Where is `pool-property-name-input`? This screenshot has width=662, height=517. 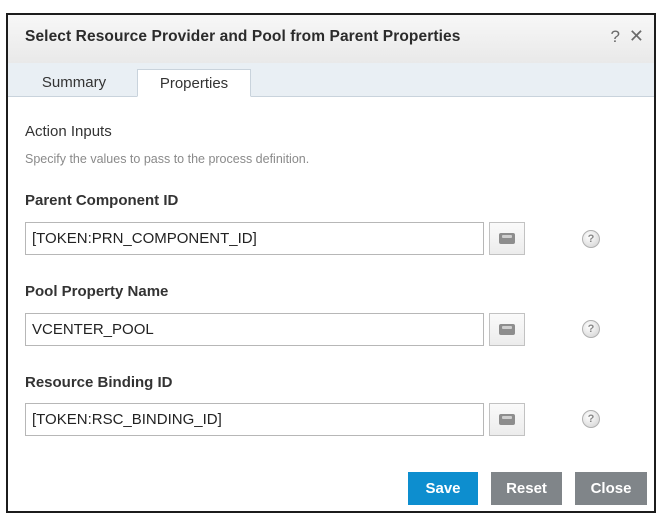
pool-property-name-input is located at coordinates (254, 329).